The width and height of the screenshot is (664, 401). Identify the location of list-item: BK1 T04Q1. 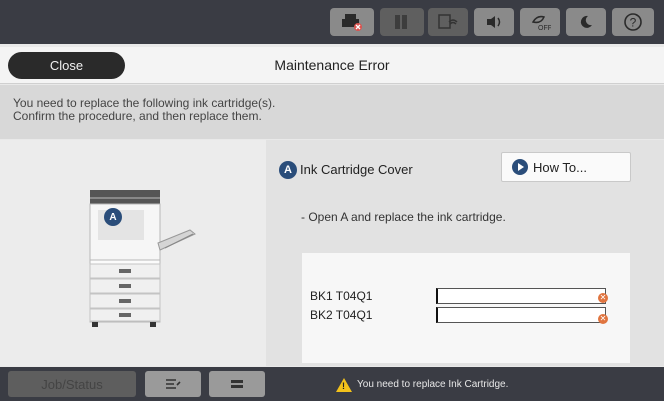
(458, 296).